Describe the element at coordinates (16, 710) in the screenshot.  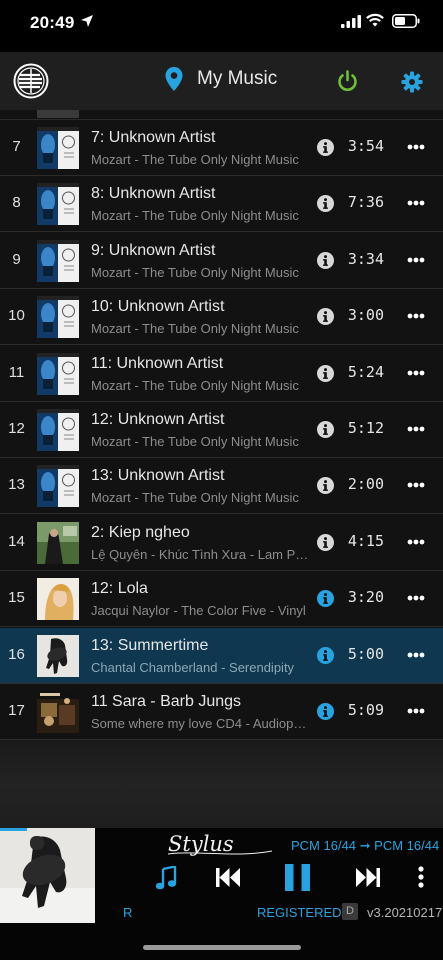
I see `track-number: 17` at that location.